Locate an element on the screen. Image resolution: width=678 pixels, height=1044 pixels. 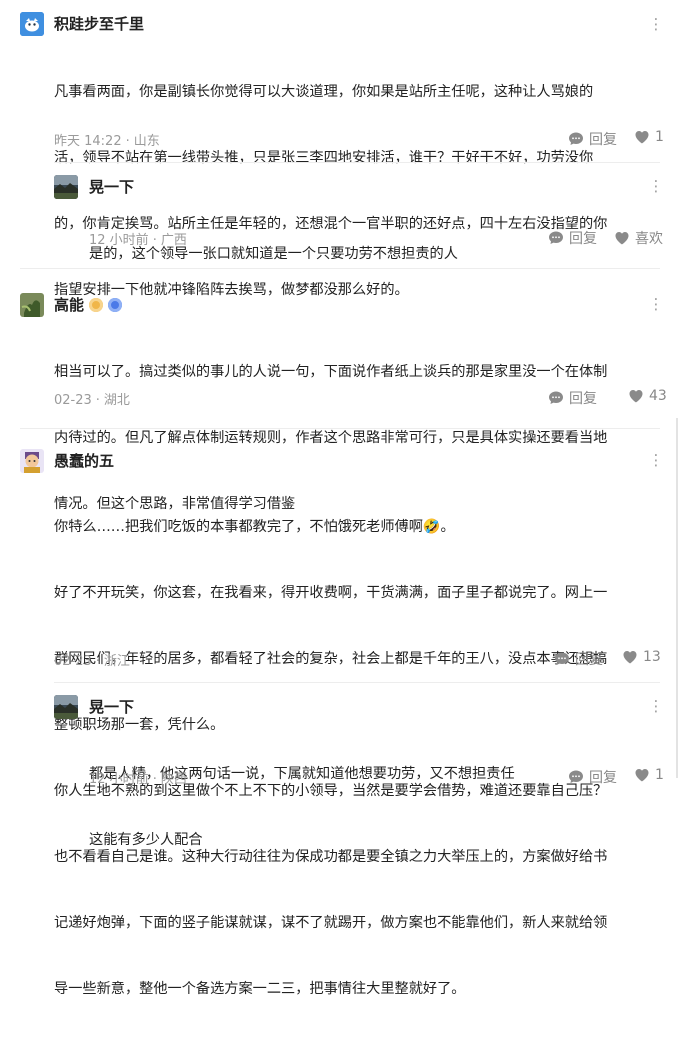
username: 高能 is located at coordinates (88, 304).